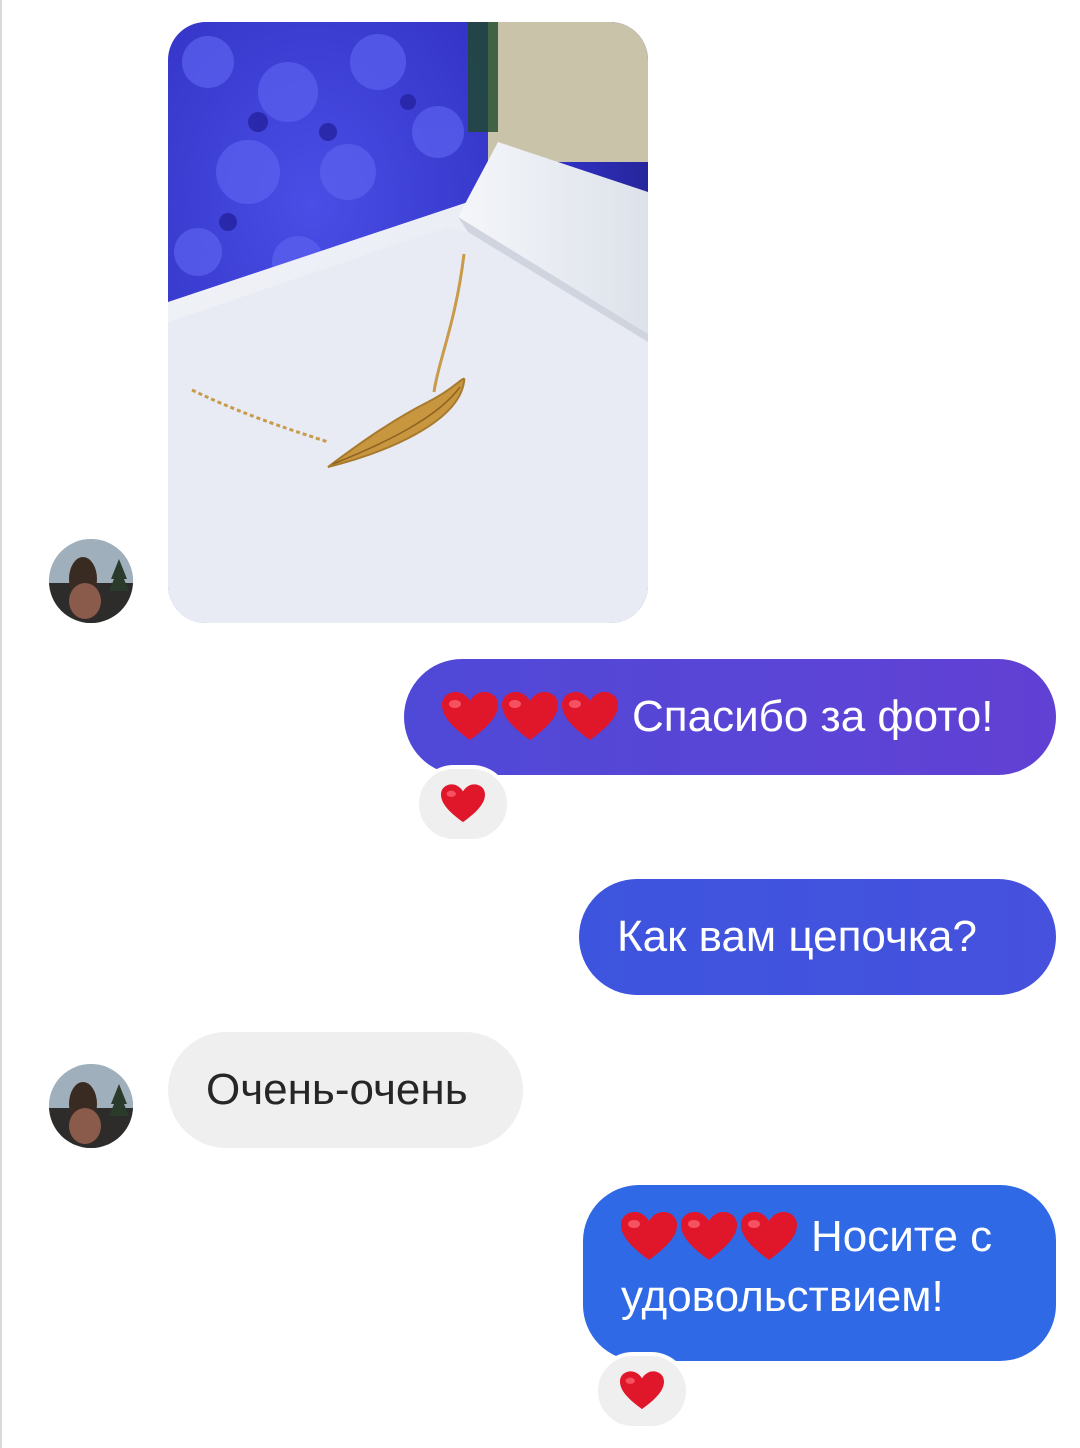  I want to click on message-text: Как вам цепочка?, so click(797, 936).